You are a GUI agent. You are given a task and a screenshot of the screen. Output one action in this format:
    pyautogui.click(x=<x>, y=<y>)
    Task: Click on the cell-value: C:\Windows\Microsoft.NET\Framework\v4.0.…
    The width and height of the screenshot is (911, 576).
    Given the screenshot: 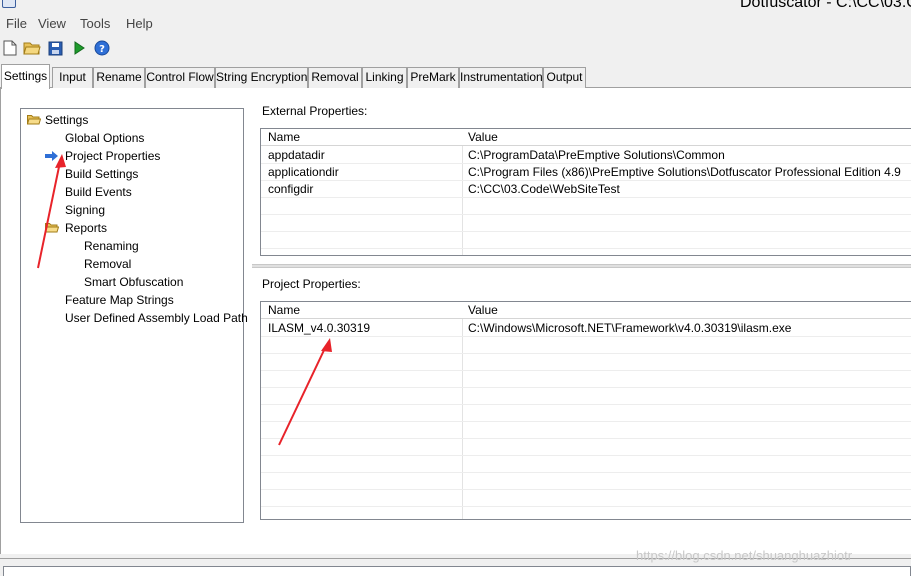 What is the action you would take?
    pyautogui.click(x=630, y=328)
    